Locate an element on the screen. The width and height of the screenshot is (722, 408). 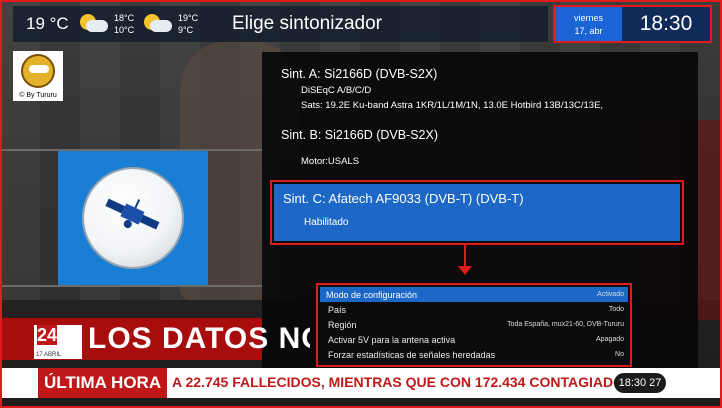
skin-logo: © By Tururu is located at coordinates (38, 76).